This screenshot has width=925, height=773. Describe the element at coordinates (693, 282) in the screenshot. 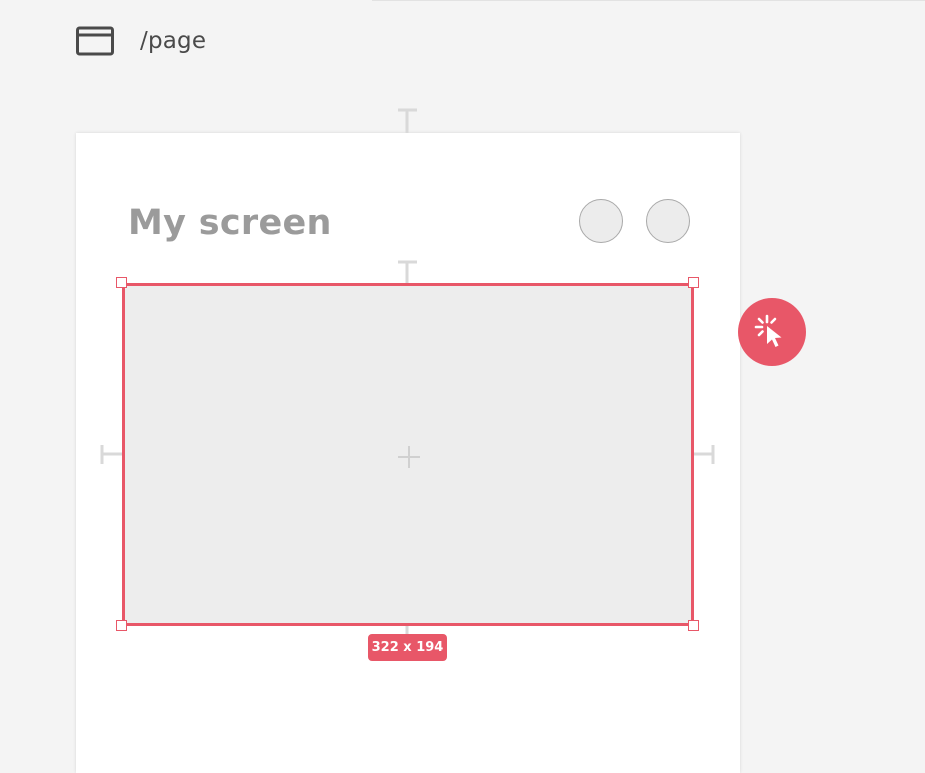

I see `resize-handle-top-right` at that location.